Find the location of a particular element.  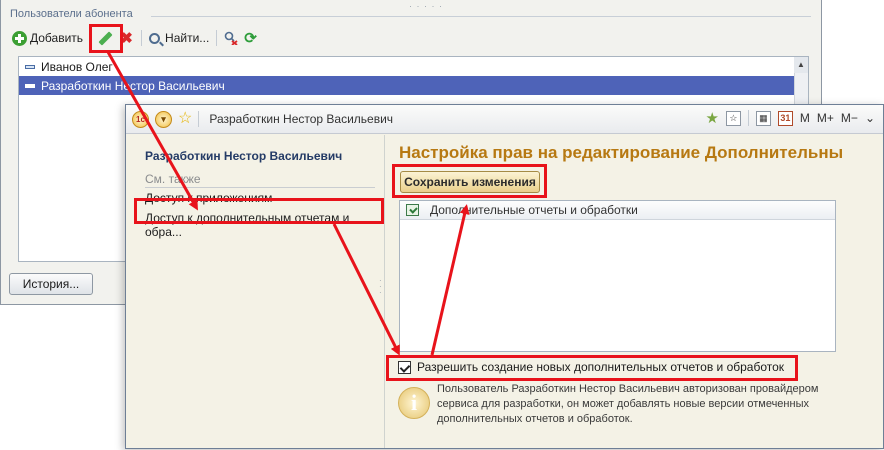

user-name: Разработкин Нестор Васильевич is located at coordinates (133, 85).